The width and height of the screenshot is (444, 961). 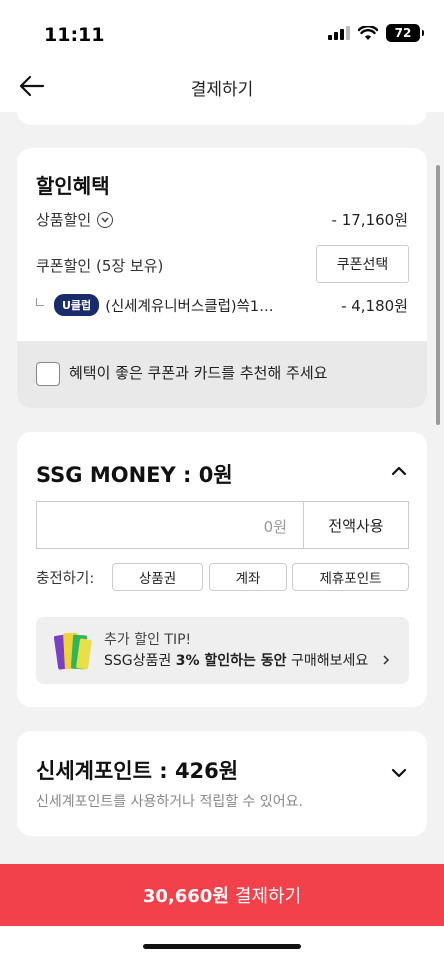 What do you see at coordinates (105, 219) in the screenshot?
I see `chevron-down-circle-icon` at bounding box center [105, 219].